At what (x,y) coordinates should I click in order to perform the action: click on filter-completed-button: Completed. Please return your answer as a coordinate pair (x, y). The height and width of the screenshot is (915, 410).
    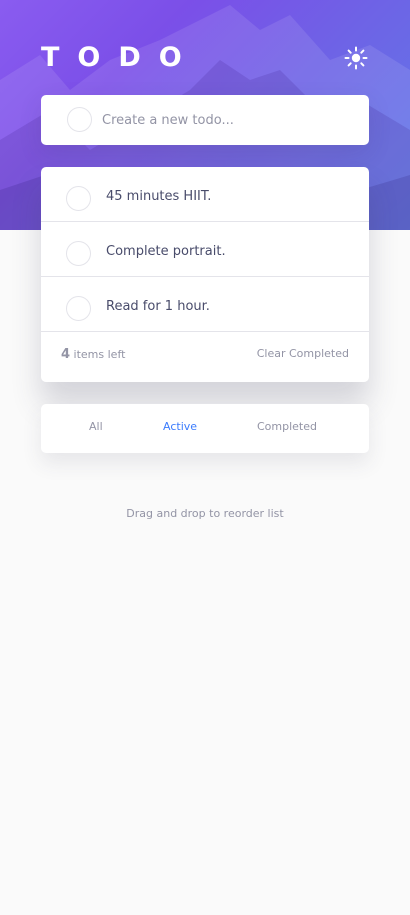
    Looking at the image, I should click on (287, 426).